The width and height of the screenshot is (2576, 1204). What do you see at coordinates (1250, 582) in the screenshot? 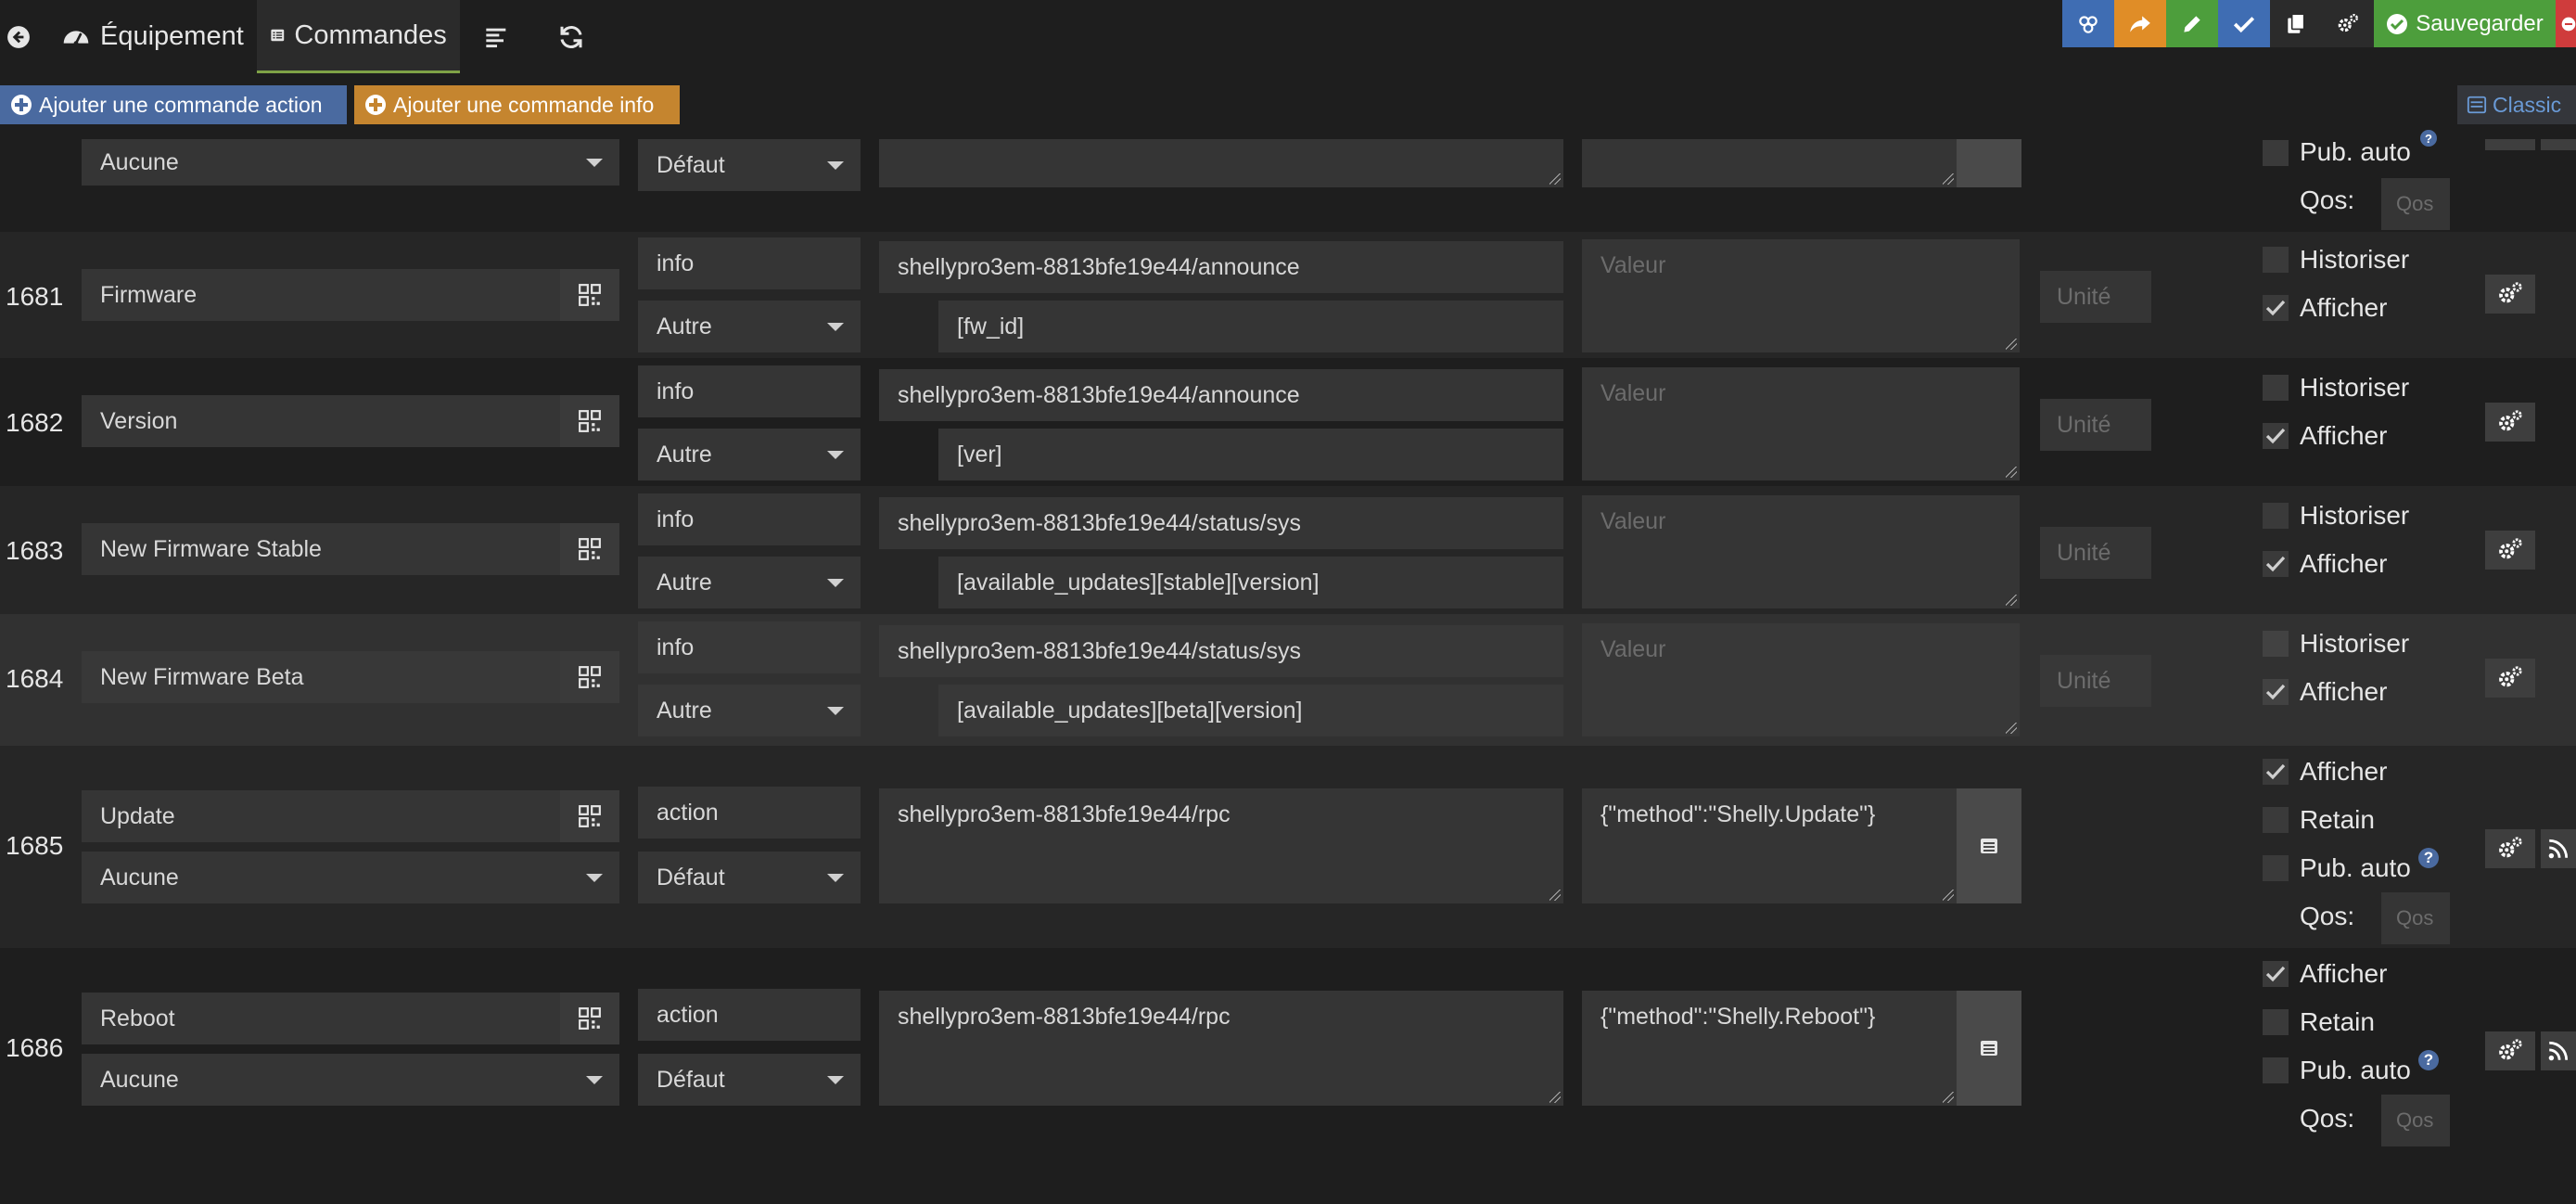
I see `json-path-input: [available_updates][stable][version]` at bounding box center [1250, 582].